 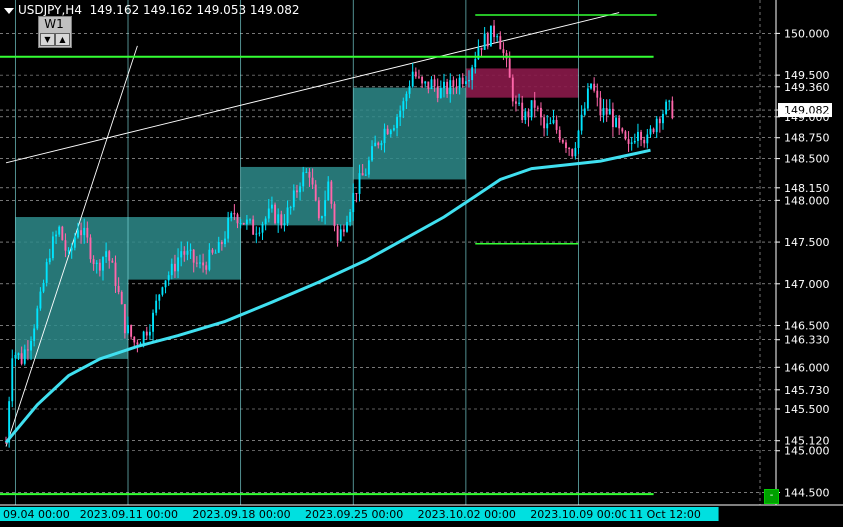 What do you see at coordinates (807, 409) in the screenshot?
I see `price-tick-label: 145.500` at bounding box center [807, 409].